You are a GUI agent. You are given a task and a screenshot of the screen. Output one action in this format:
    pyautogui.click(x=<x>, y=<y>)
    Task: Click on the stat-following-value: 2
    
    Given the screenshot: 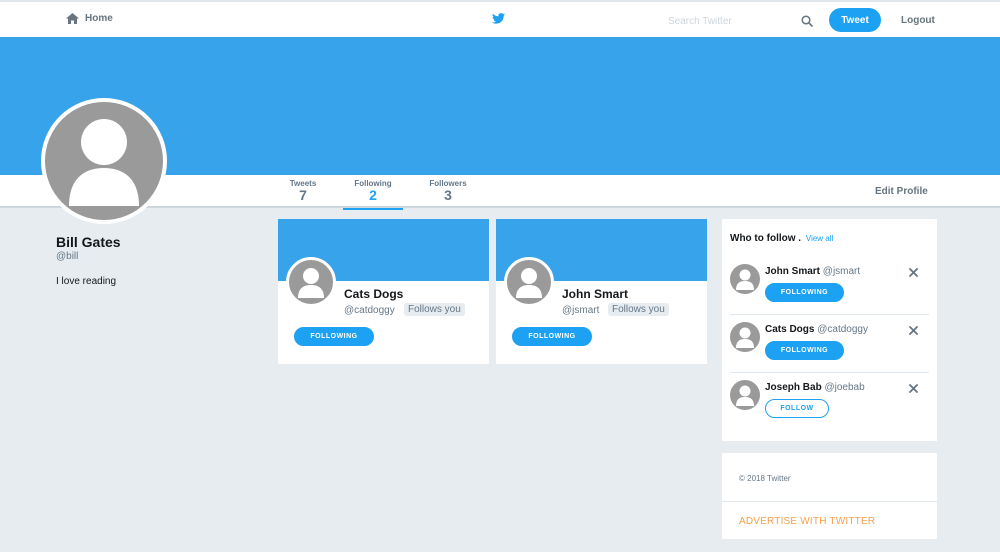 What is the action you would take?
    pyautogui.click(x=373, y=195)
    